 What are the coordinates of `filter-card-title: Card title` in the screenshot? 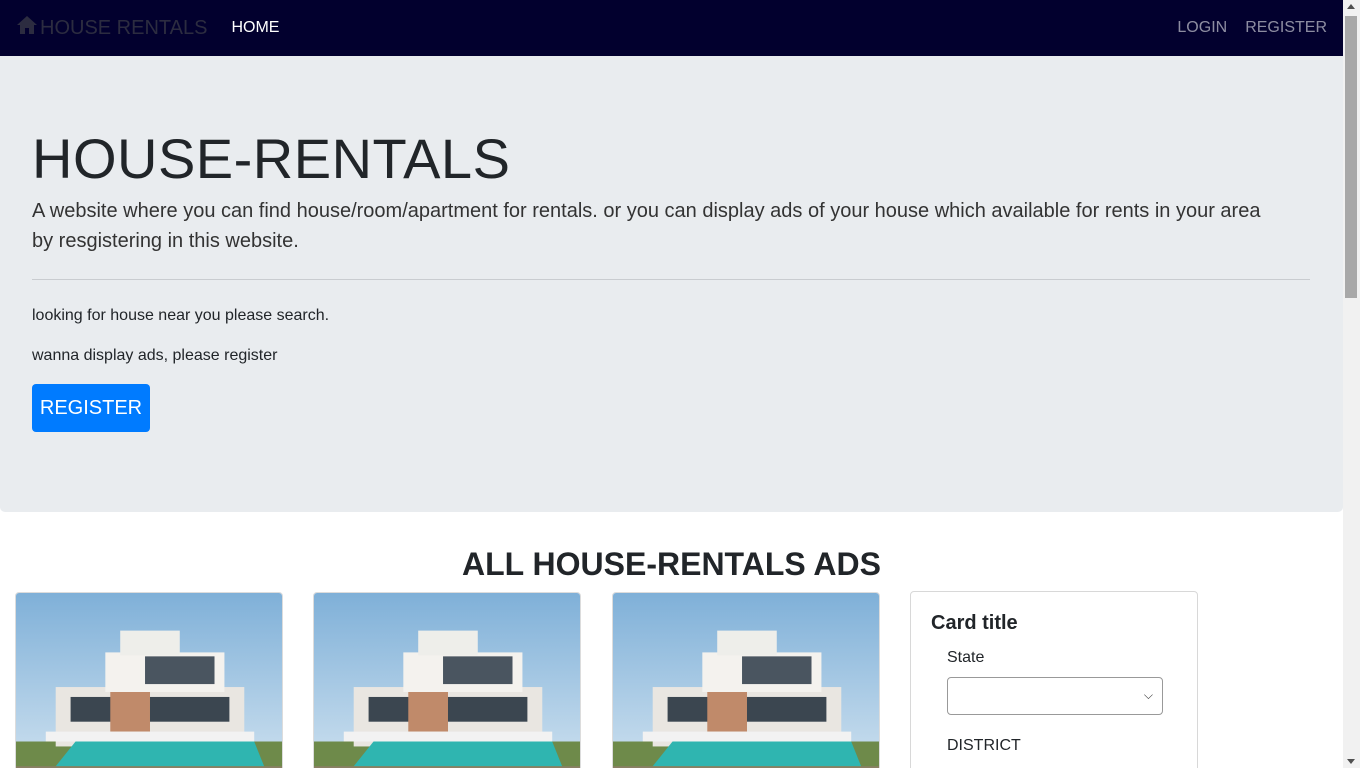 It's located at (974, 623).